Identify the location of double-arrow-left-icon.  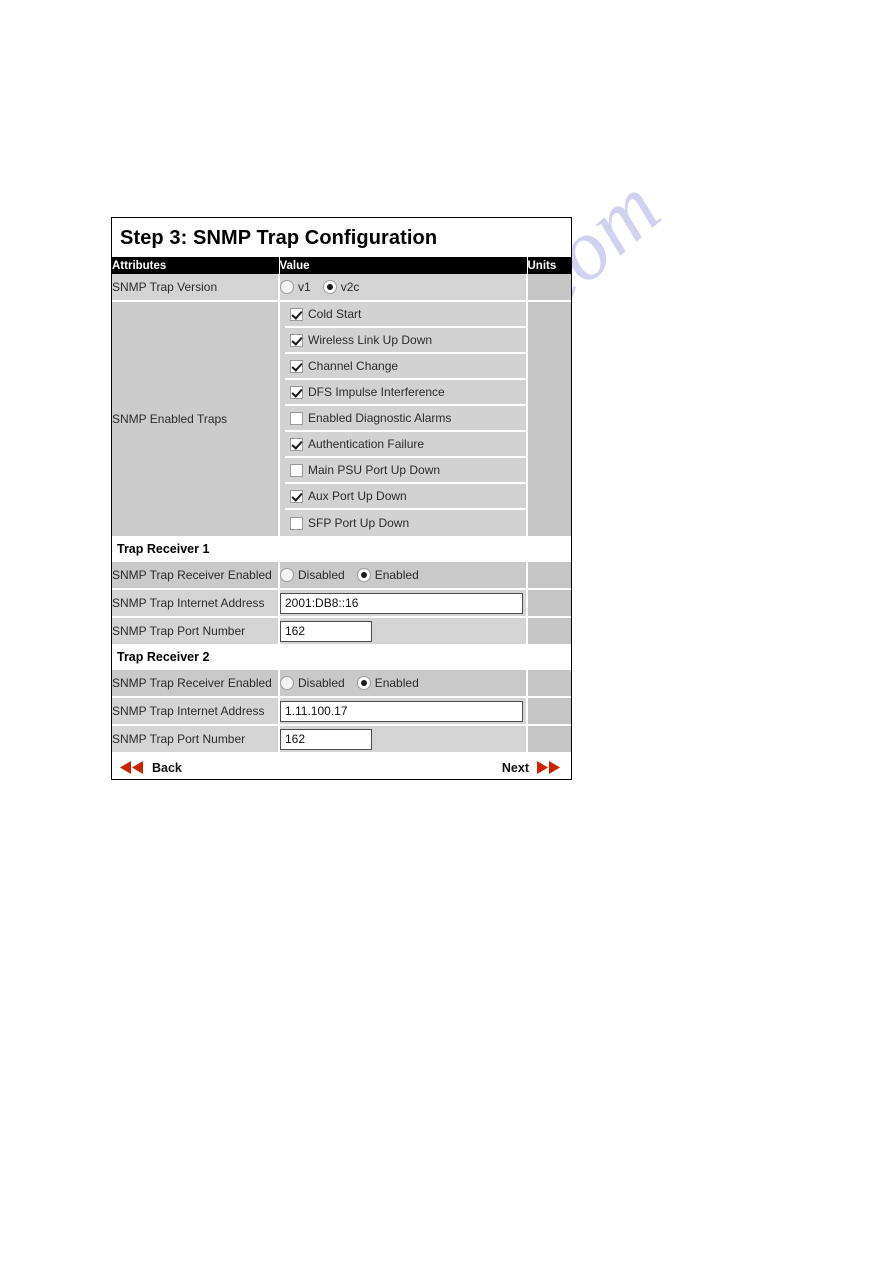
(132, 767).